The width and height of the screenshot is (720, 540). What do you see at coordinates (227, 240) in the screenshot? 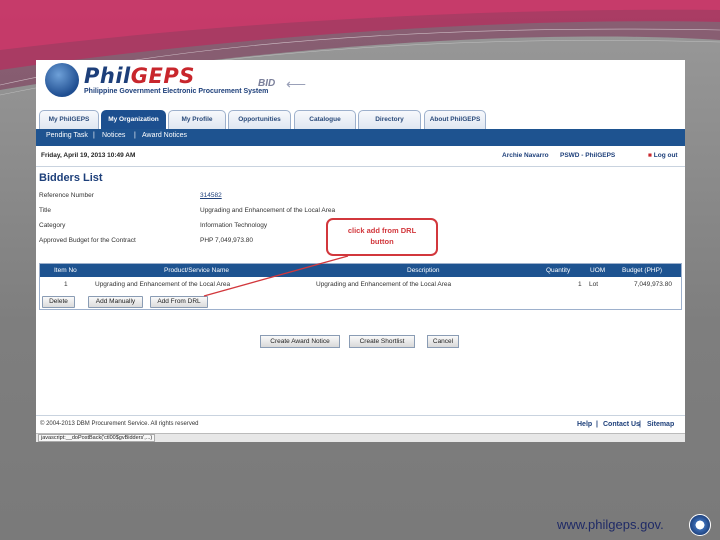
I see `info-value: PHP 7,049,973.80` at bounding box center [227, 240].